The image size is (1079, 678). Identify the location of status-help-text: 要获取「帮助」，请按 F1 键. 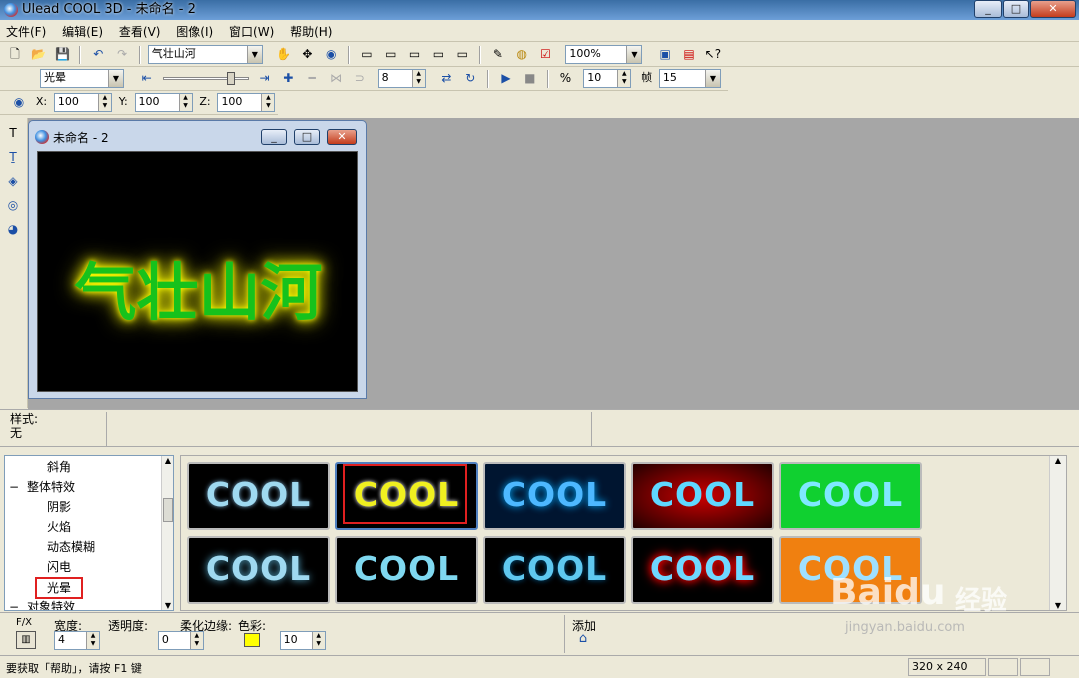
(74, 668).